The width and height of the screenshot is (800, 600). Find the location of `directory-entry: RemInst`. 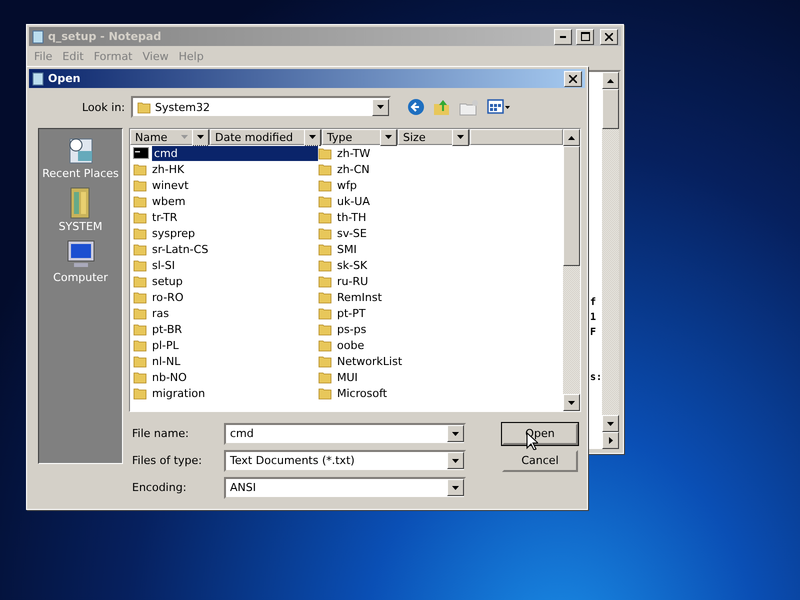

directory-entry: RemInst is located at coordinates (418, 297).